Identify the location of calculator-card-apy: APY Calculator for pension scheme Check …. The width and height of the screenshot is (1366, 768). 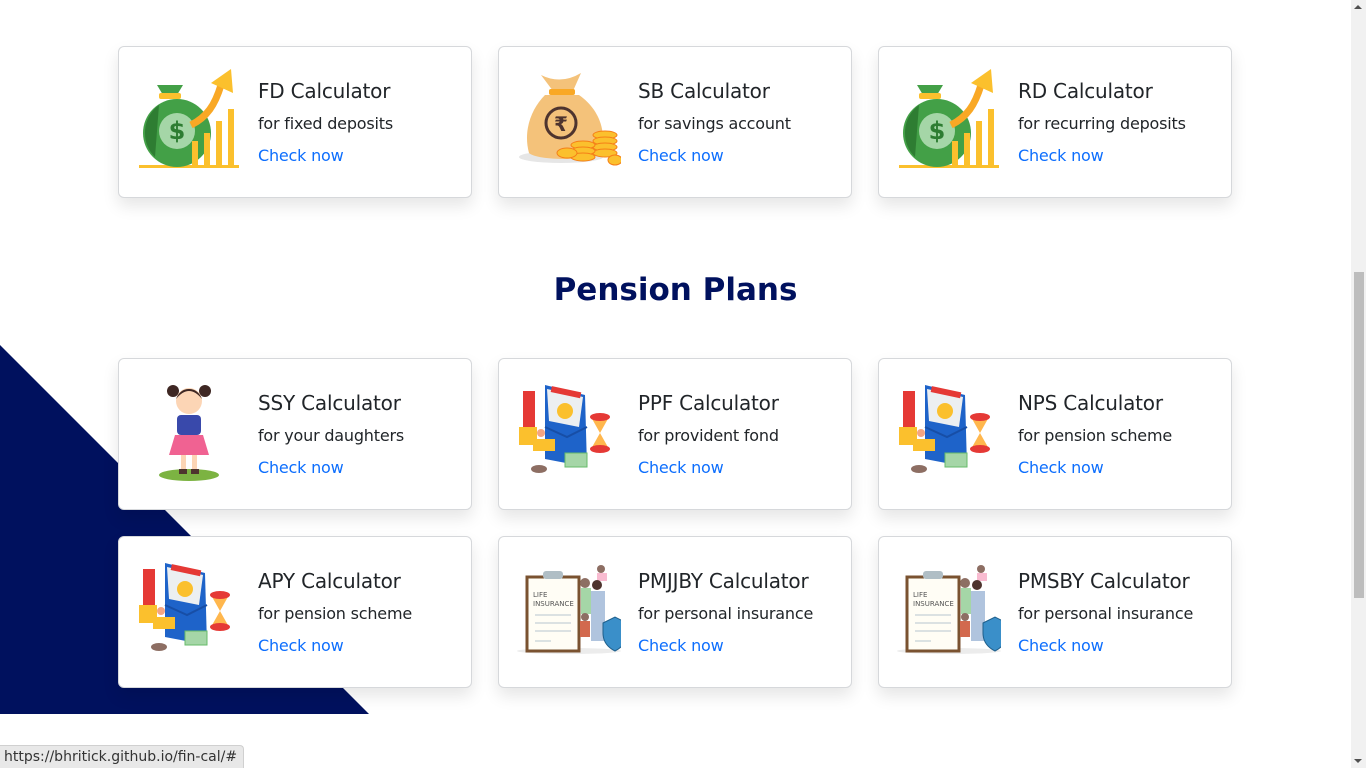
(295, 612).